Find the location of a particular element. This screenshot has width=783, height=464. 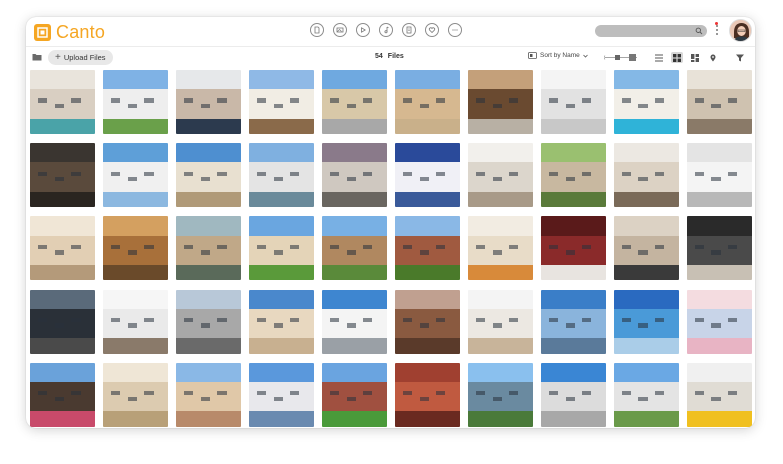

asset-thumbnail-city-skyline is located at coordinates (500, 394).